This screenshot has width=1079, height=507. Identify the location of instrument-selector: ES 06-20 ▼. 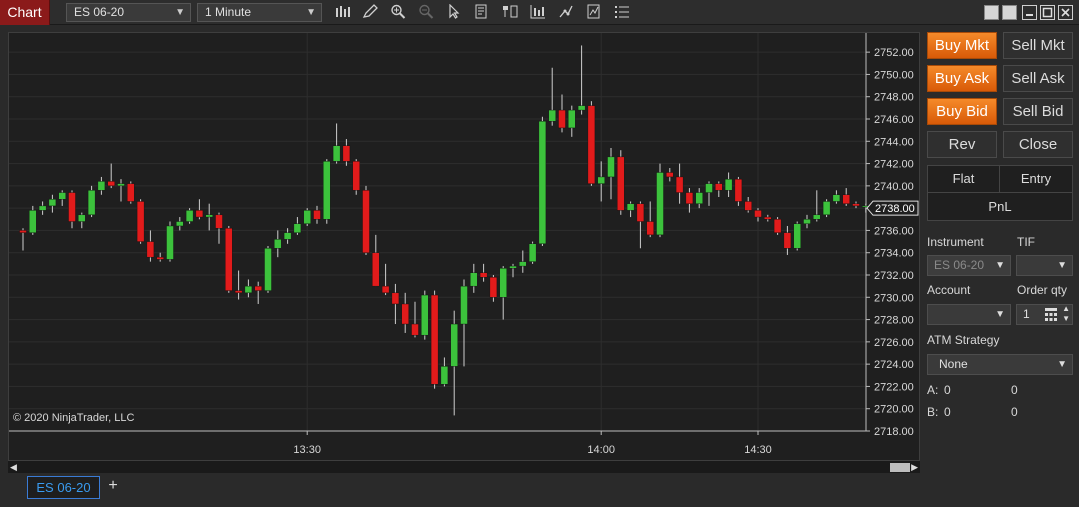
(128, 12).